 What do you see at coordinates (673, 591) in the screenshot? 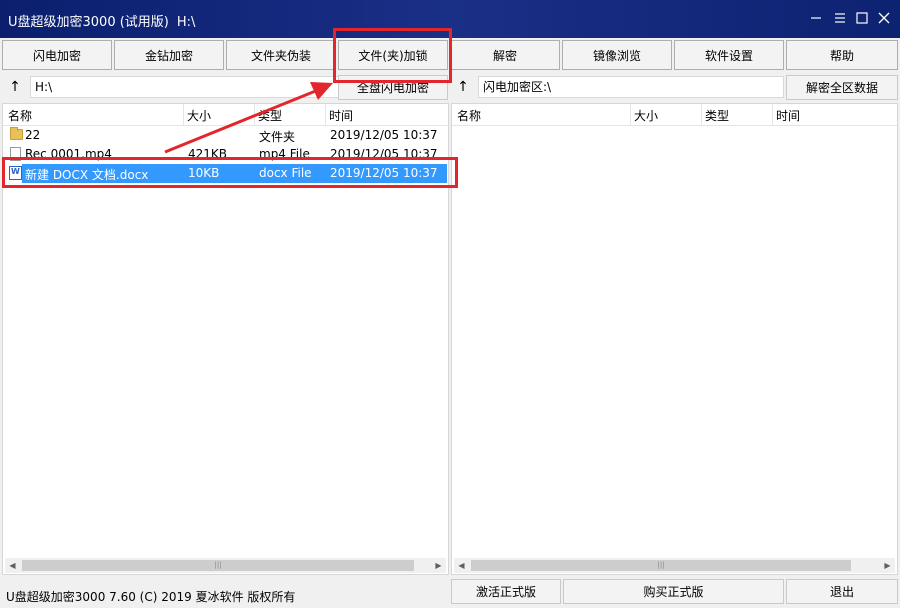
I see `purchase-button: 购买正式版` at bounding box center [673, 591].